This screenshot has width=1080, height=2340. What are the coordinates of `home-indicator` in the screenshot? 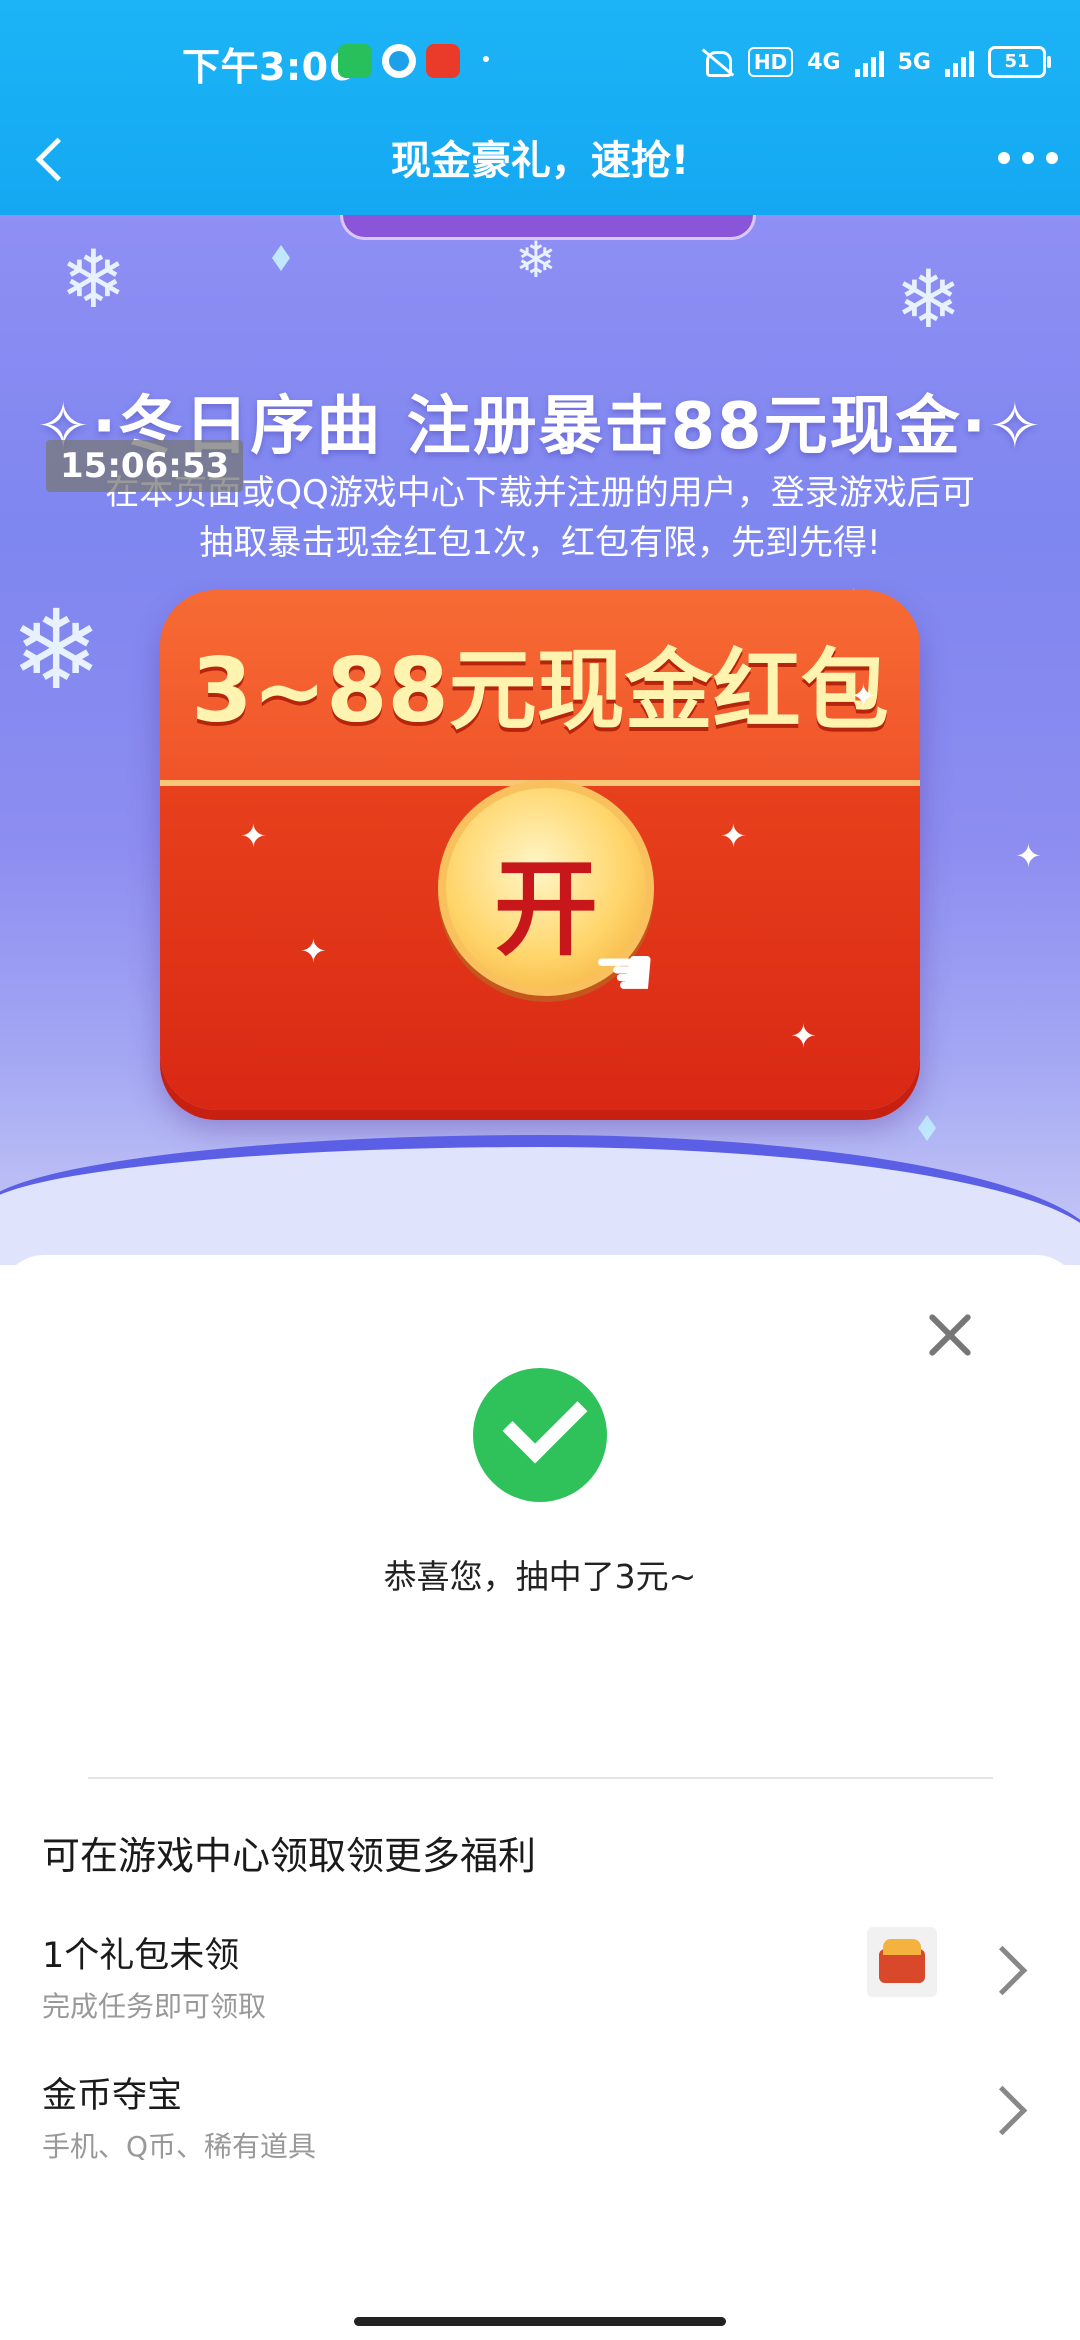 It's located at (540, 2321).